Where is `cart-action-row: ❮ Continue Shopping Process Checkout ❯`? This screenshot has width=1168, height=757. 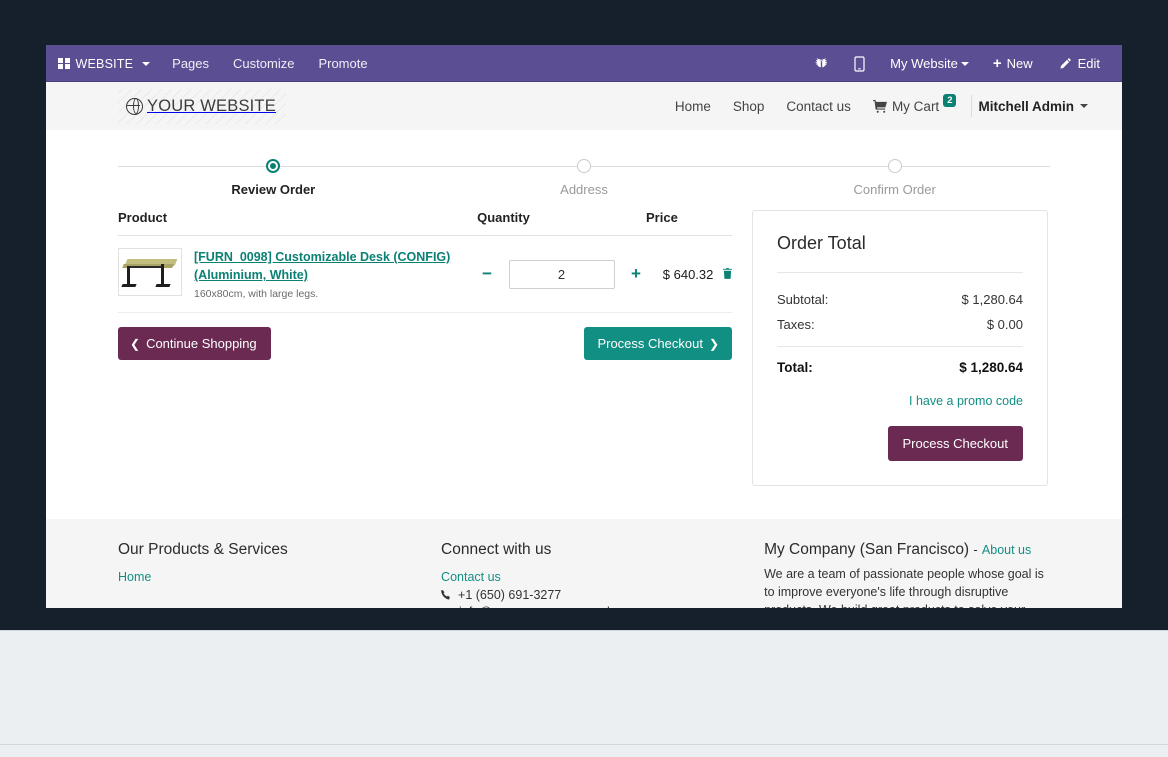 cart-action-row: ❮ Continue Shopping Process Checkout ❯ is located at coordinates (425, 343).